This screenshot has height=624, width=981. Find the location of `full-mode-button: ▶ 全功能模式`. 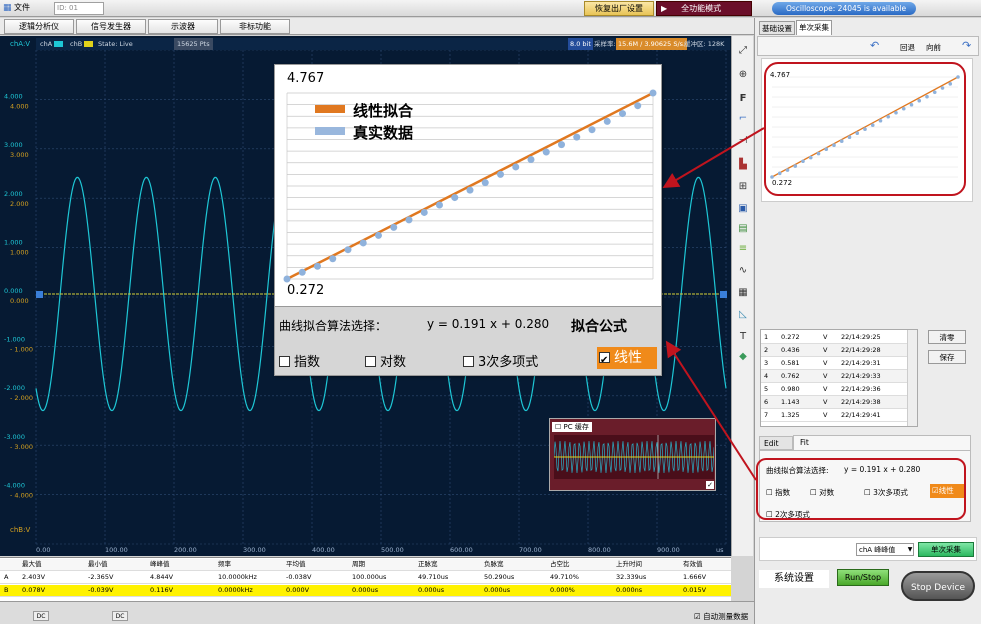

full-mode-button: ▶ 全功能模式 is located at coordinates (704, 8).